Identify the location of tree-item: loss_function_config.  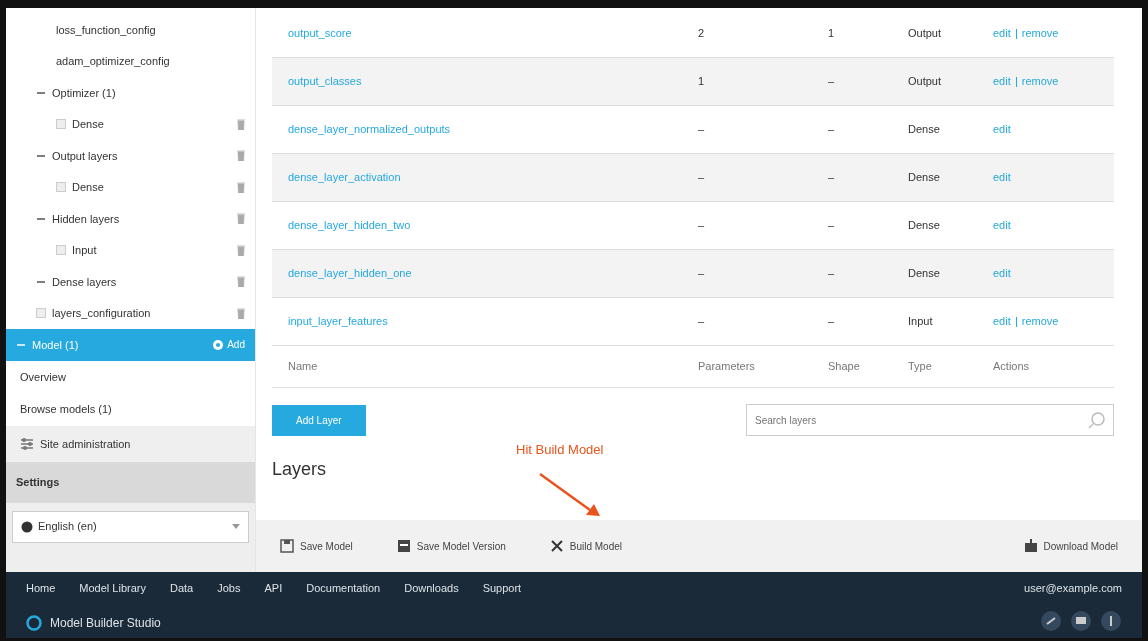
(130, 30).